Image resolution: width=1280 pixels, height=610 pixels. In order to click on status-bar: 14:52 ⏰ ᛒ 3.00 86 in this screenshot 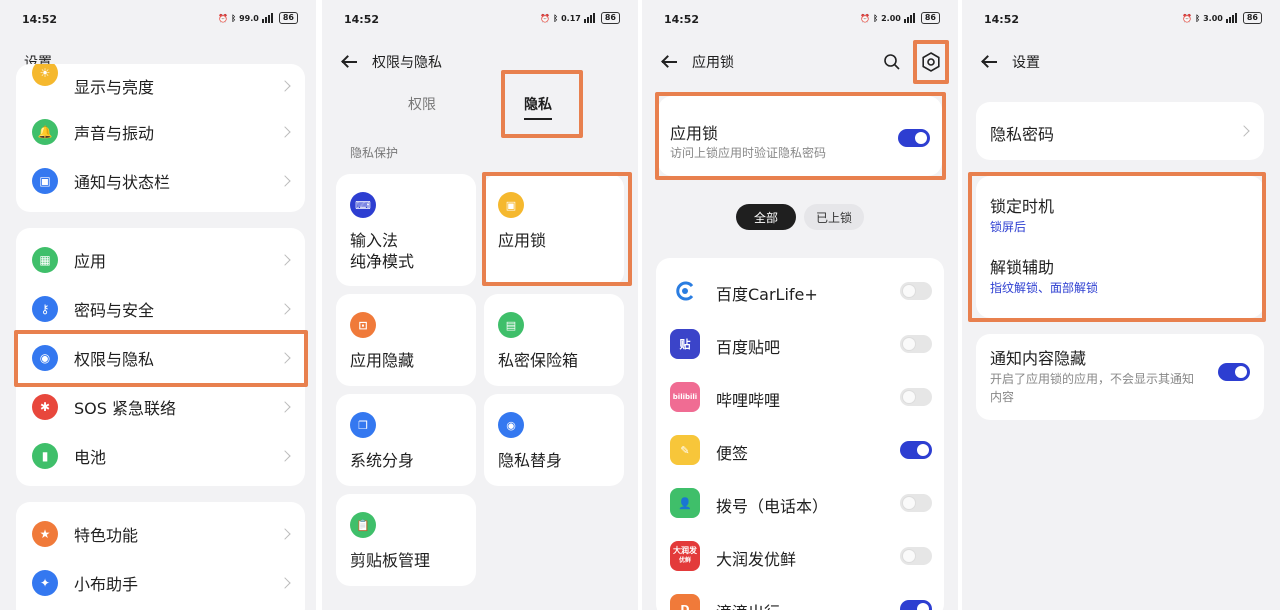, I will do `click(1121, 20)`.